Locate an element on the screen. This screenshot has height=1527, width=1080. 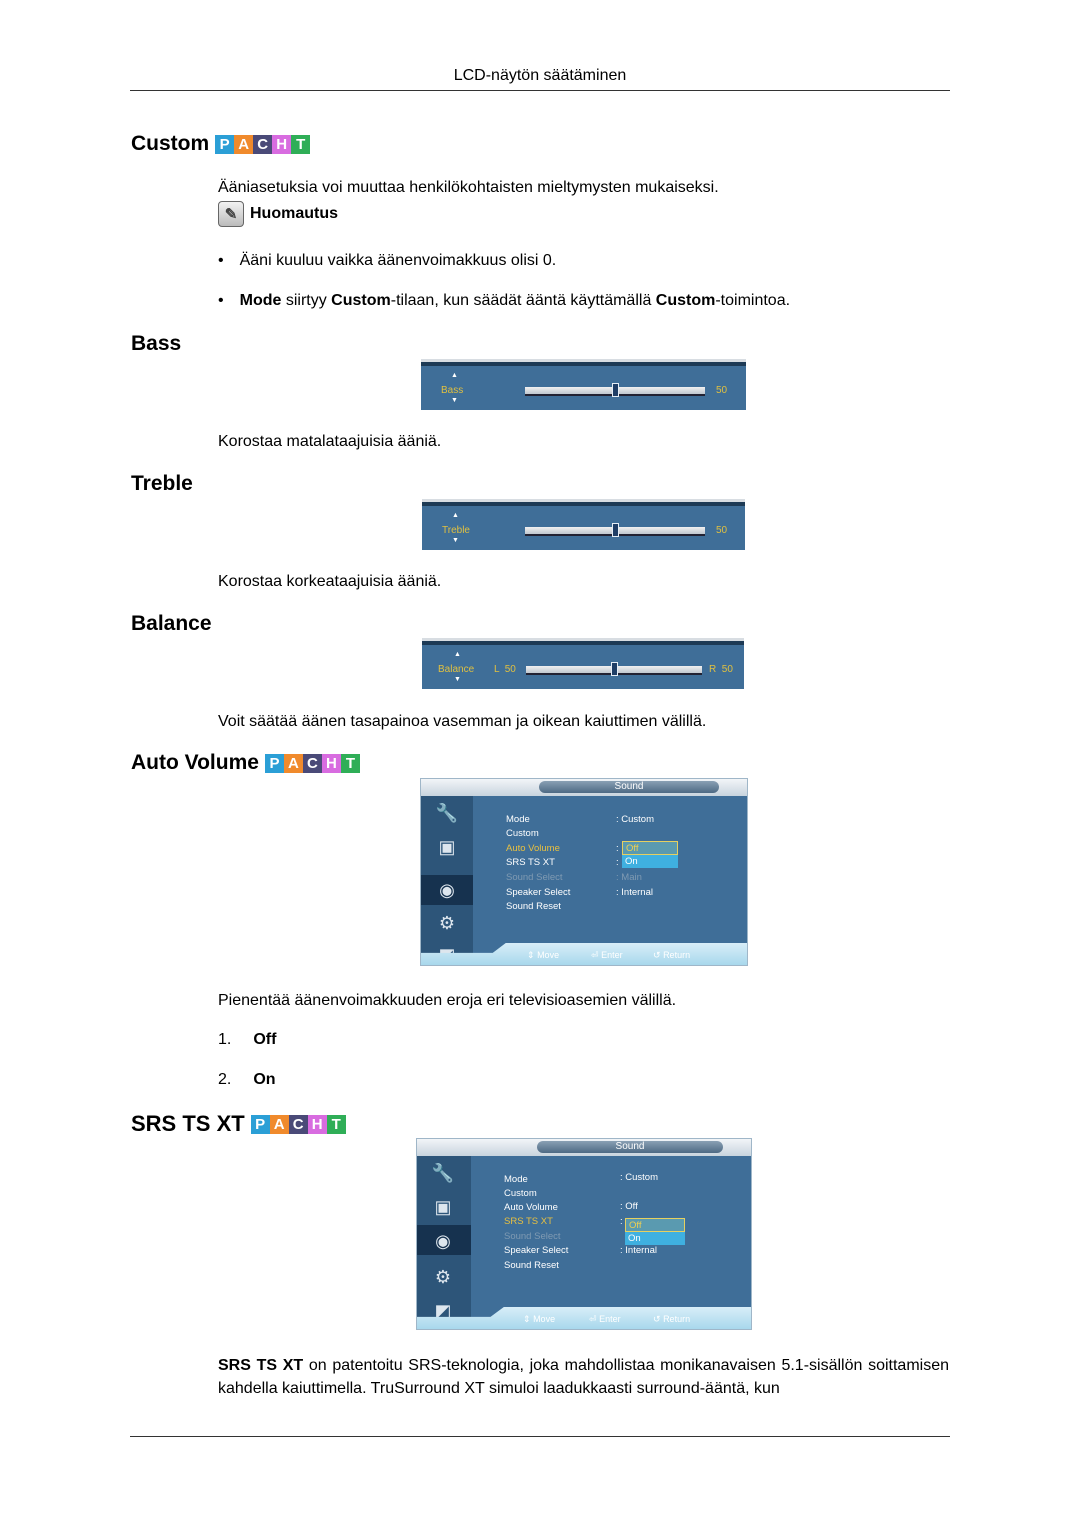
note-heading: ✎ Huomautus is located at coordinates (278, 214).